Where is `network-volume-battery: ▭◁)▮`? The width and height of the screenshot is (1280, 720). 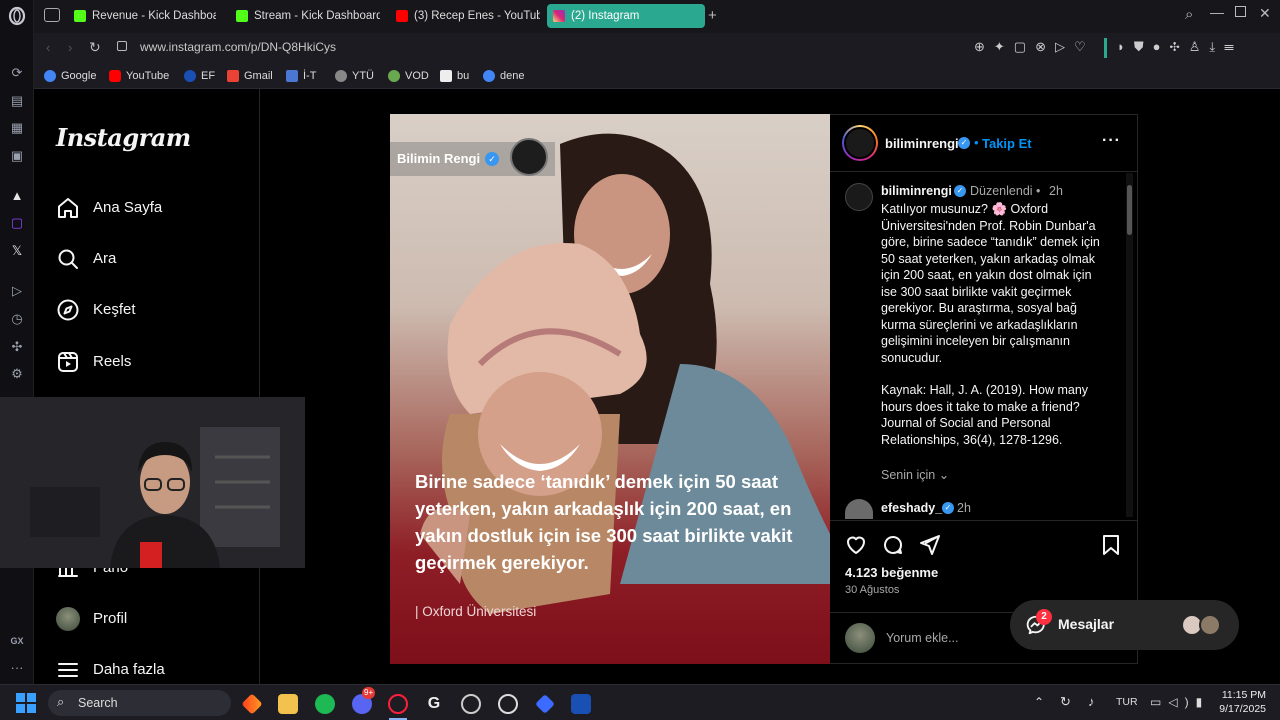
network-volume-battery: ▭◁)▮ is located at coordinates (1179, 702).